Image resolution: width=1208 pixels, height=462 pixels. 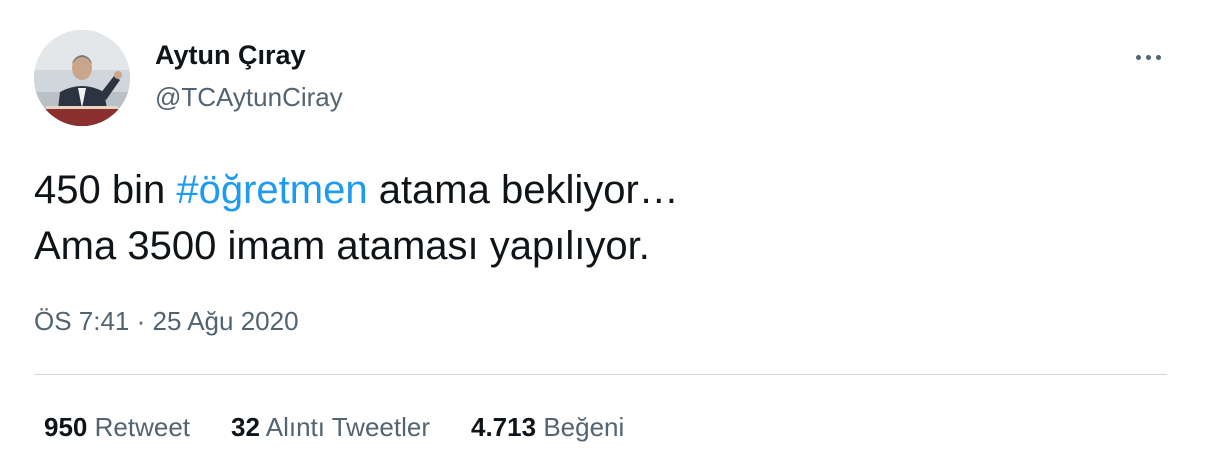 What do you see at coordinates (342, 246) in the screenshot?
I see `tweet-line-2: Ama 3500 imam ataması yapılıyor.` at bounding box center [342, 246].